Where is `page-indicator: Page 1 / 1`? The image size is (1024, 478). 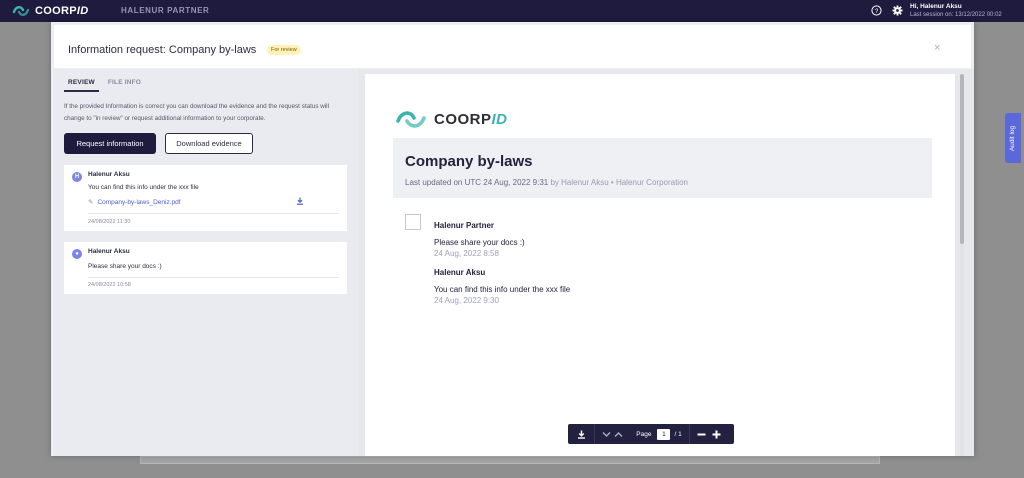 page-indicator: Page 1 / 1 is located at coordinates (659, 434).